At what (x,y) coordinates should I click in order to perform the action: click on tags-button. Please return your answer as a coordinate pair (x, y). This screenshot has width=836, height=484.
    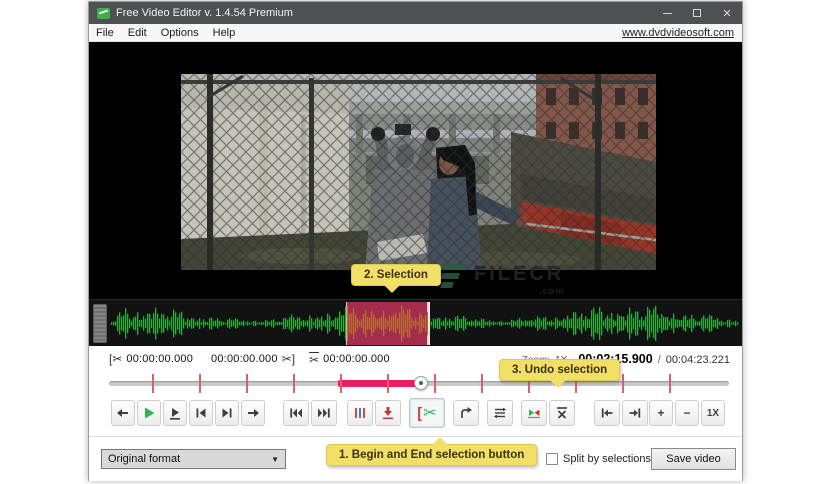
    Looking at the image, I should click on (360, 413).